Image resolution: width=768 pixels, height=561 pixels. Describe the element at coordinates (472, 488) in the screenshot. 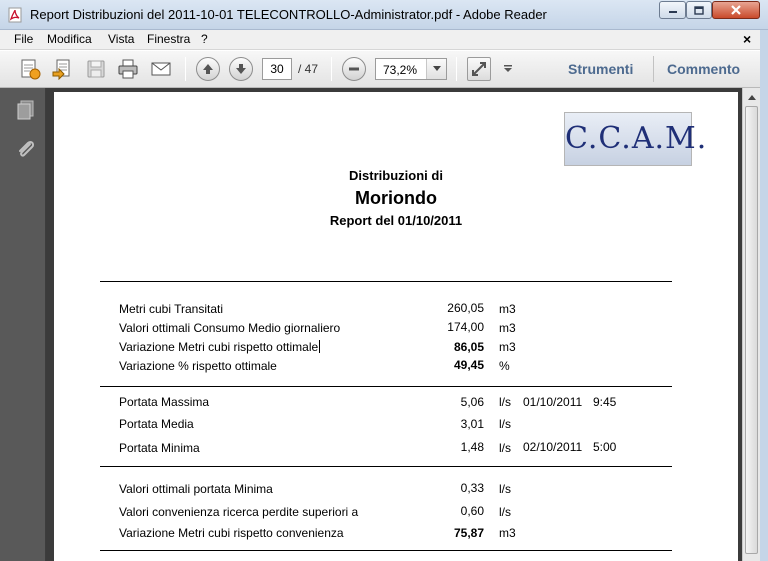

I see `row-value: 0,33` at that location.